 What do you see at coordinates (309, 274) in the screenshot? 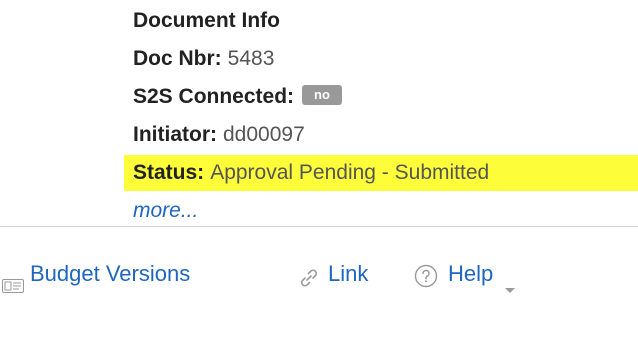
I see `link-icon` at bounding box center [309, 274].